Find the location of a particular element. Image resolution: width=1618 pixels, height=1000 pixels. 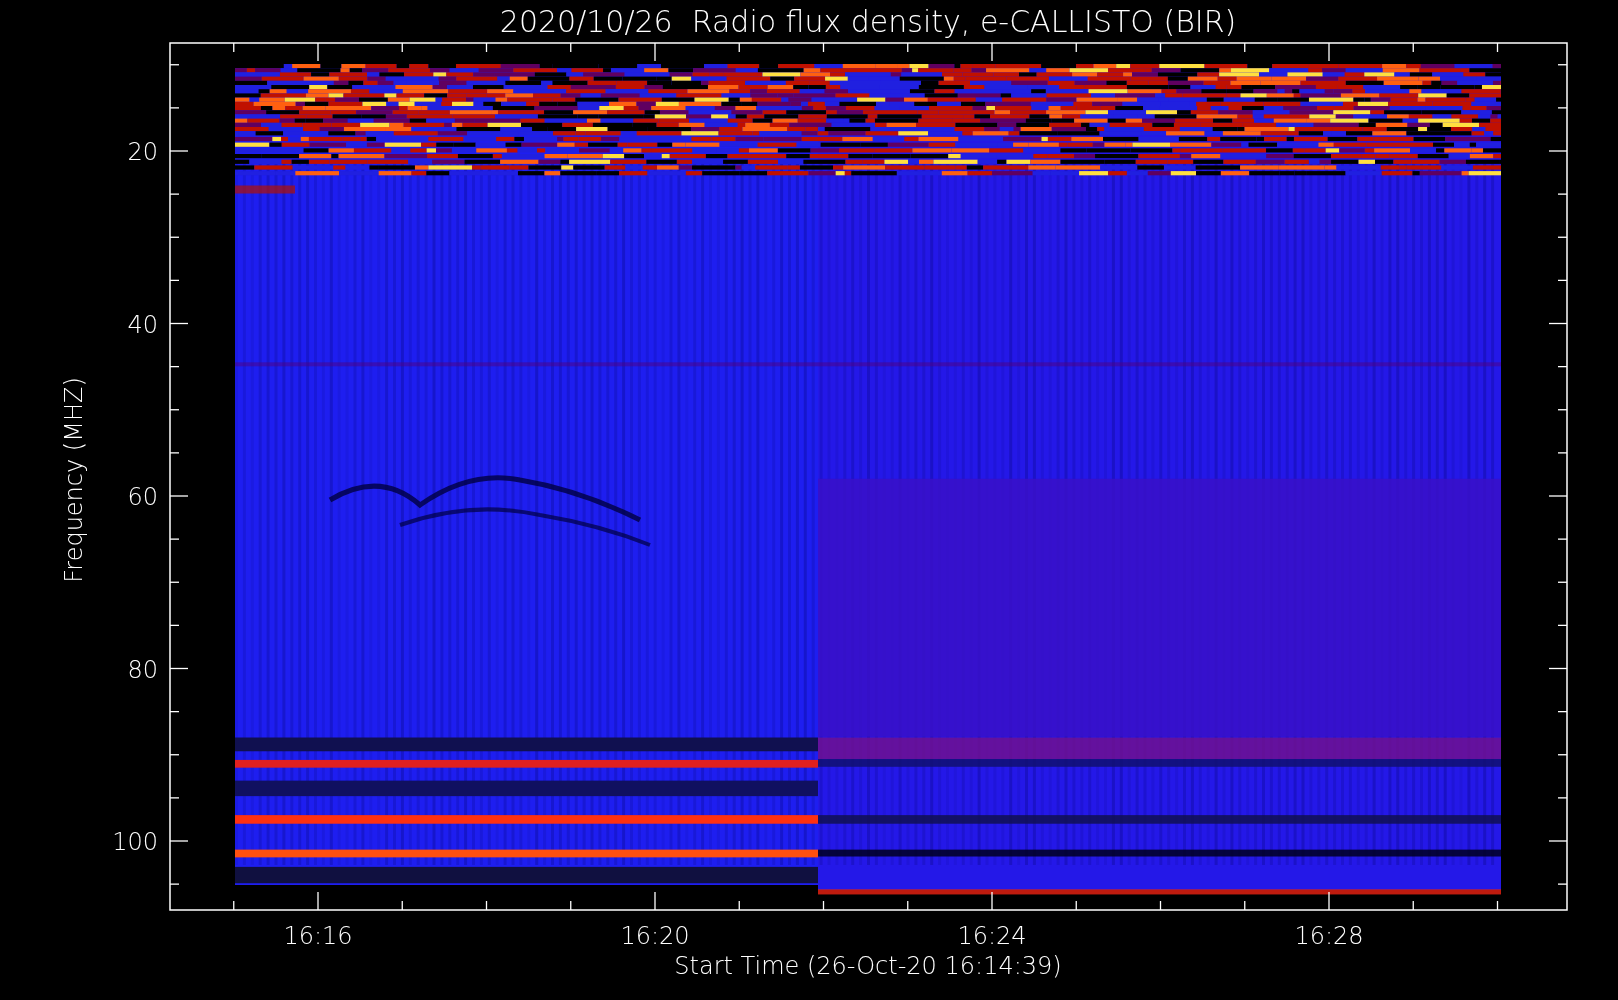

y-tick-label: 40 is located at coordinates (142, 324).